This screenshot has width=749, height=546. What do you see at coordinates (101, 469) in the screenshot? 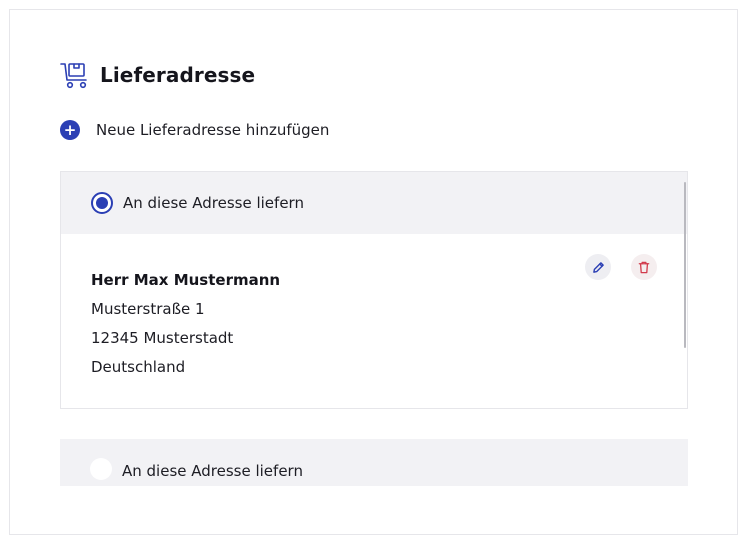
I see `address-radio-unselected` at bounding box center [101, 469].